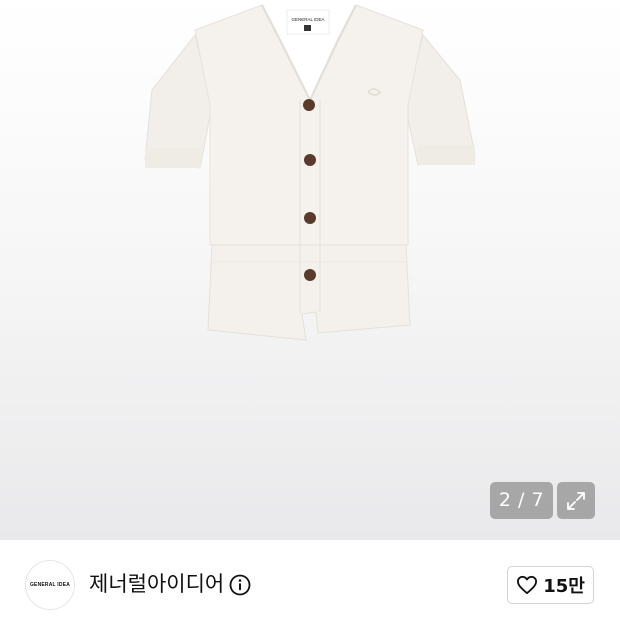  I want to click on image-counter: 2 / 7, so click(521, 500).